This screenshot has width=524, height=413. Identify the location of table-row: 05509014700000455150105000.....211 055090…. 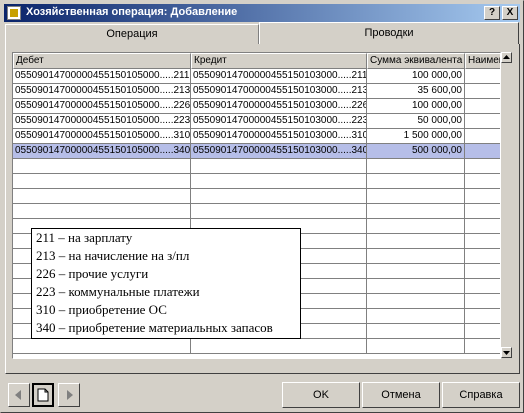
(256, 76).